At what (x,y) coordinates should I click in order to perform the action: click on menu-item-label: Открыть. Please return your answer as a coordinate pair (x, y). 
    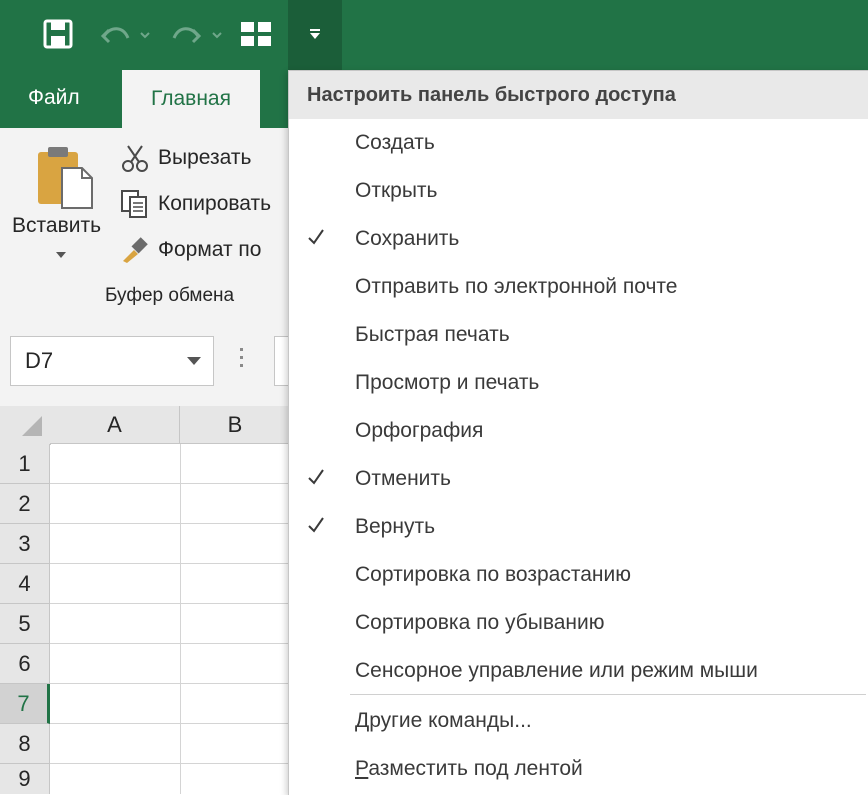
    Looking at the image, I should click on (396, 190).